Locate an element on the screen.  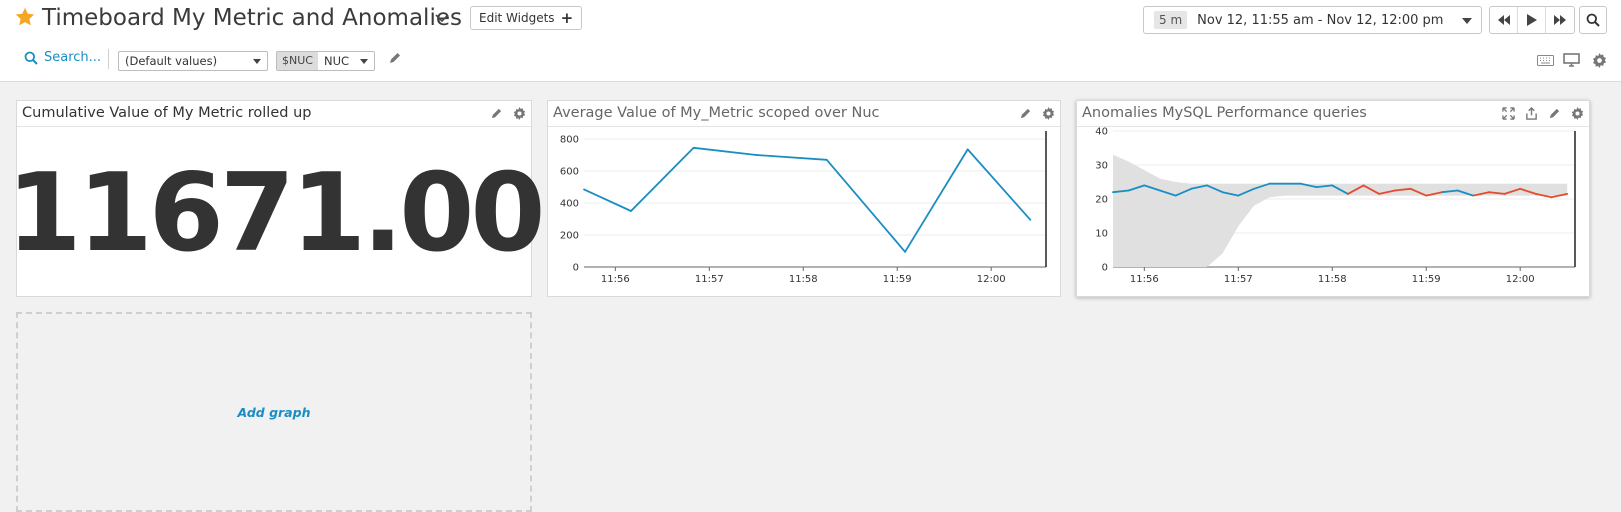
y-tick-label: 10 is located at coordinates (1101, 234).